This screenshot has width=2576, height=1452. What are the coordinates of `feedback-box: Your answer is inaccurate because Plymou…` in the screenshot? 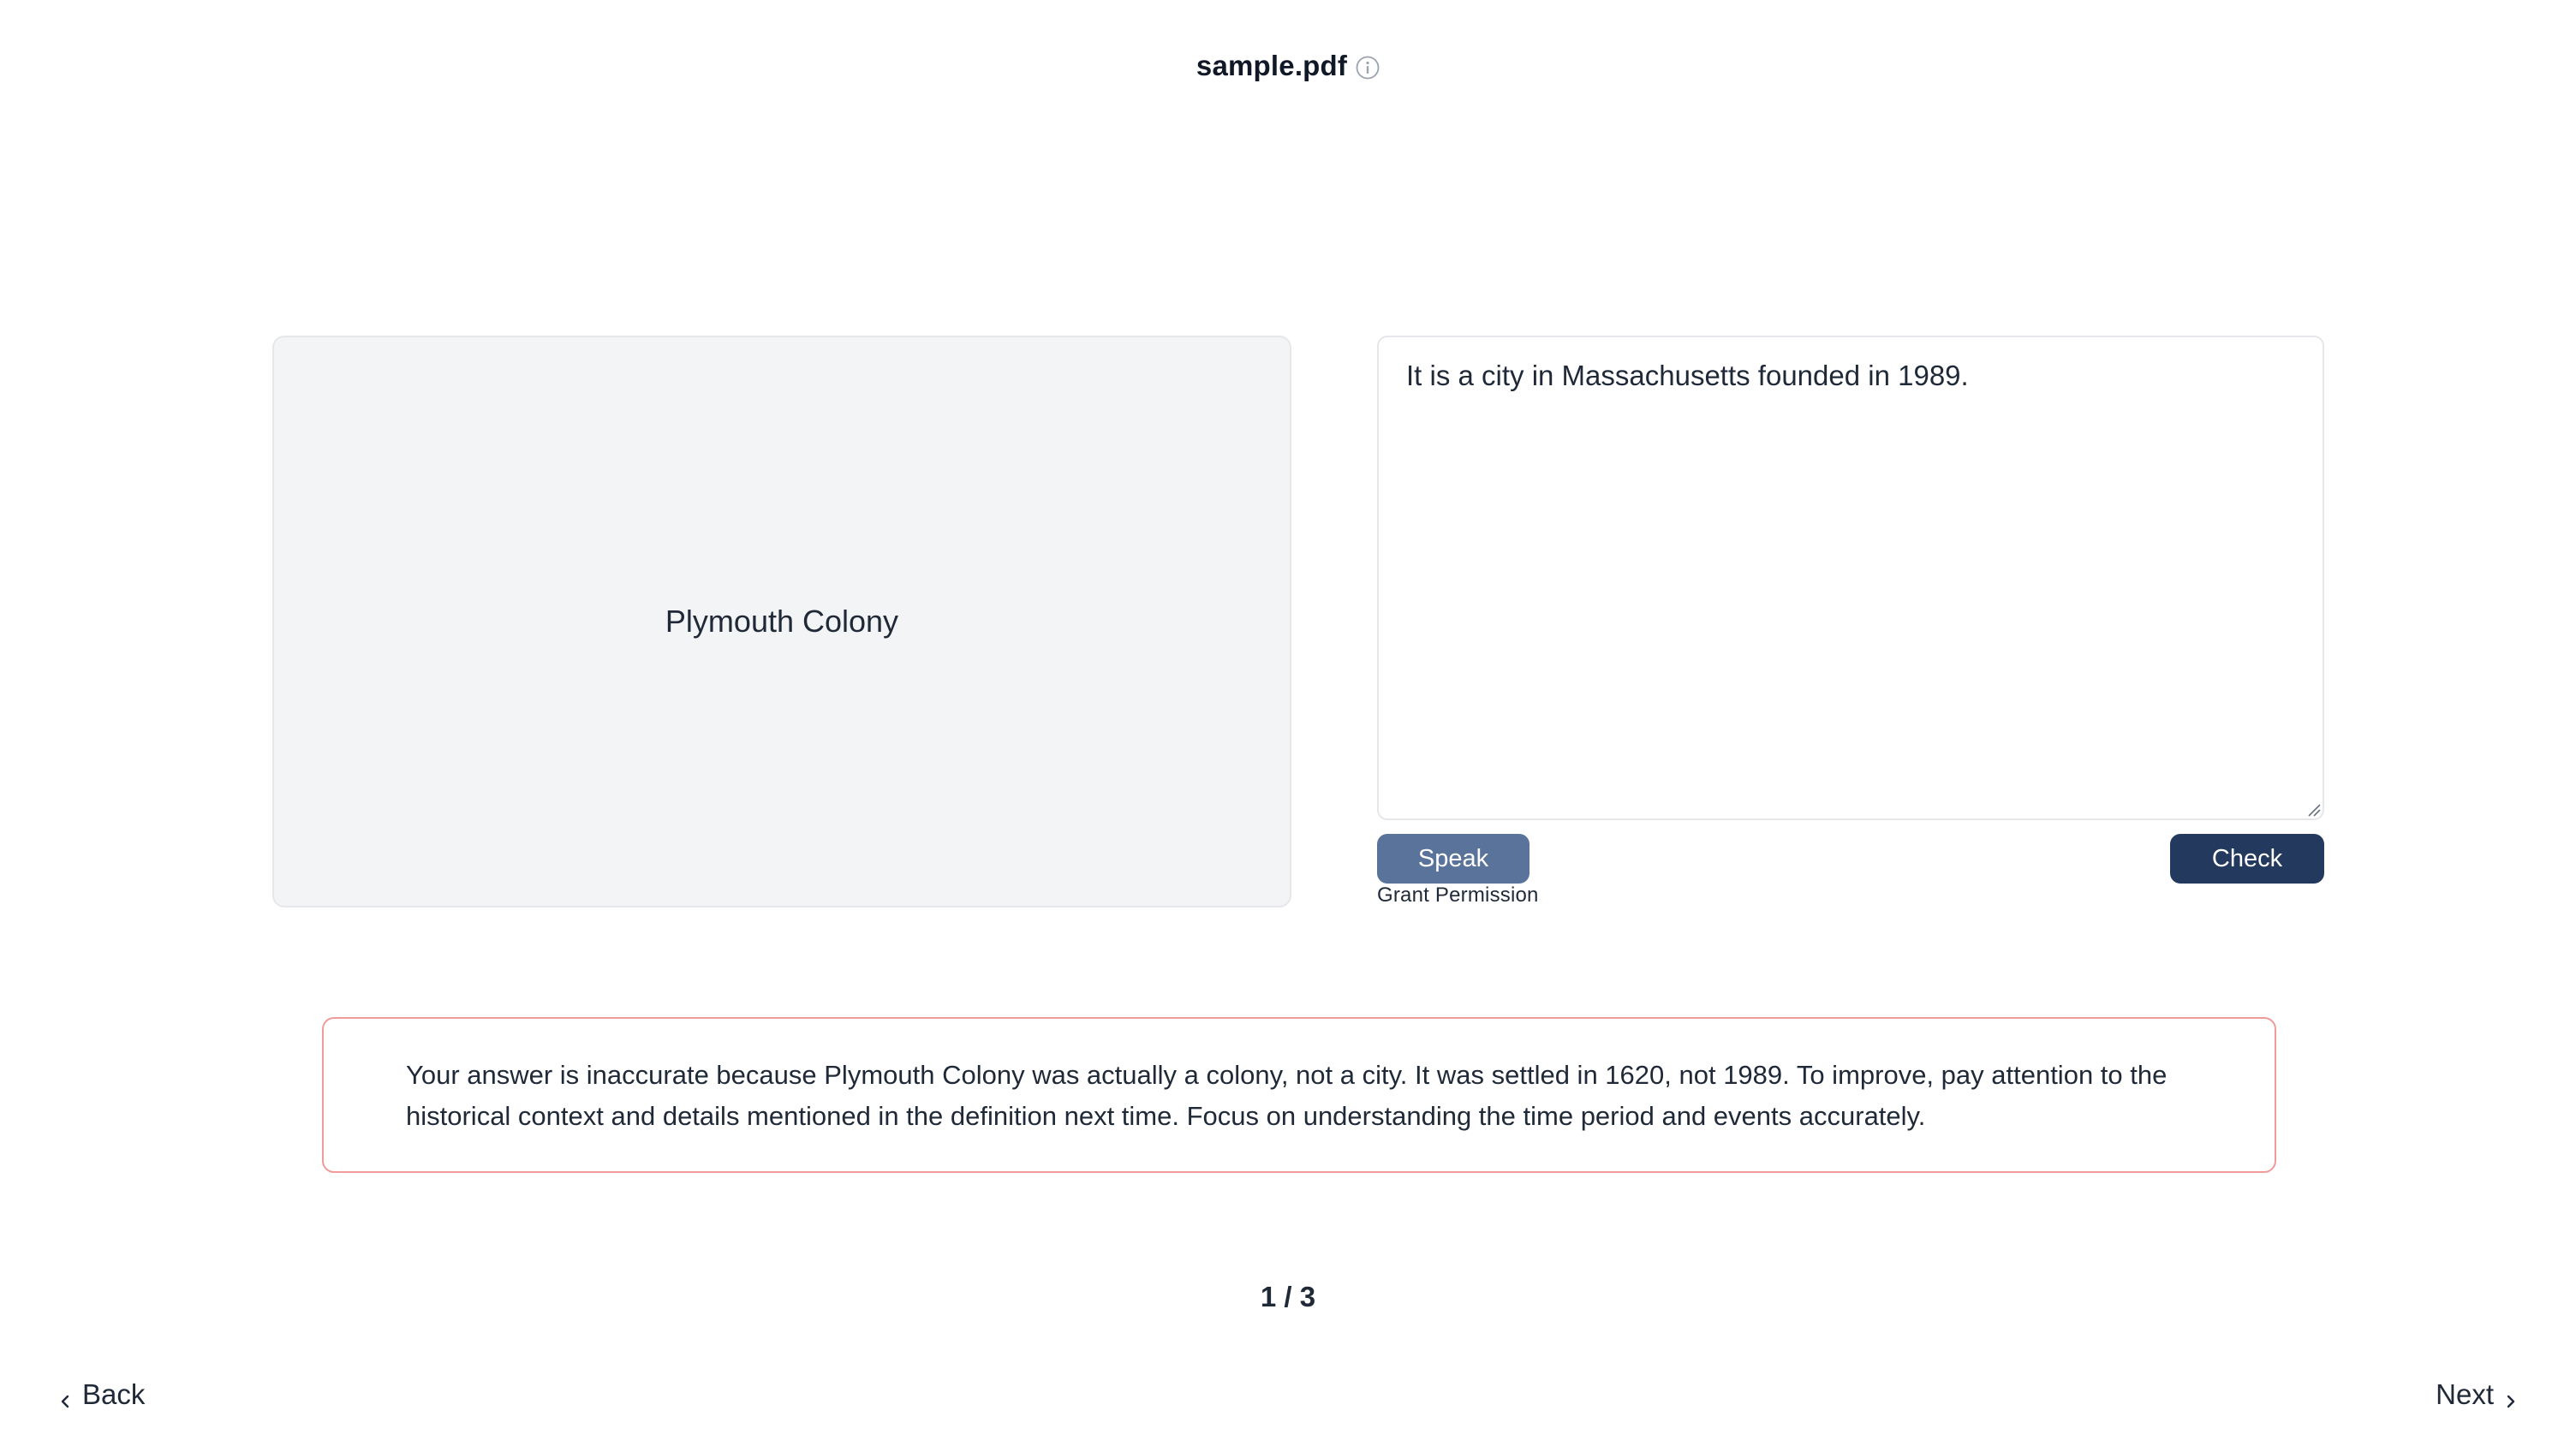 It's located at (1299, 1095).